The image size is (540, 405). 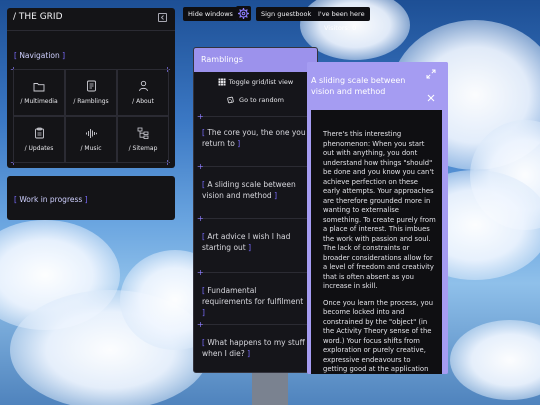 I want to click on nav-item-multimedia: / Multimedia, so click(x=39, y=92).